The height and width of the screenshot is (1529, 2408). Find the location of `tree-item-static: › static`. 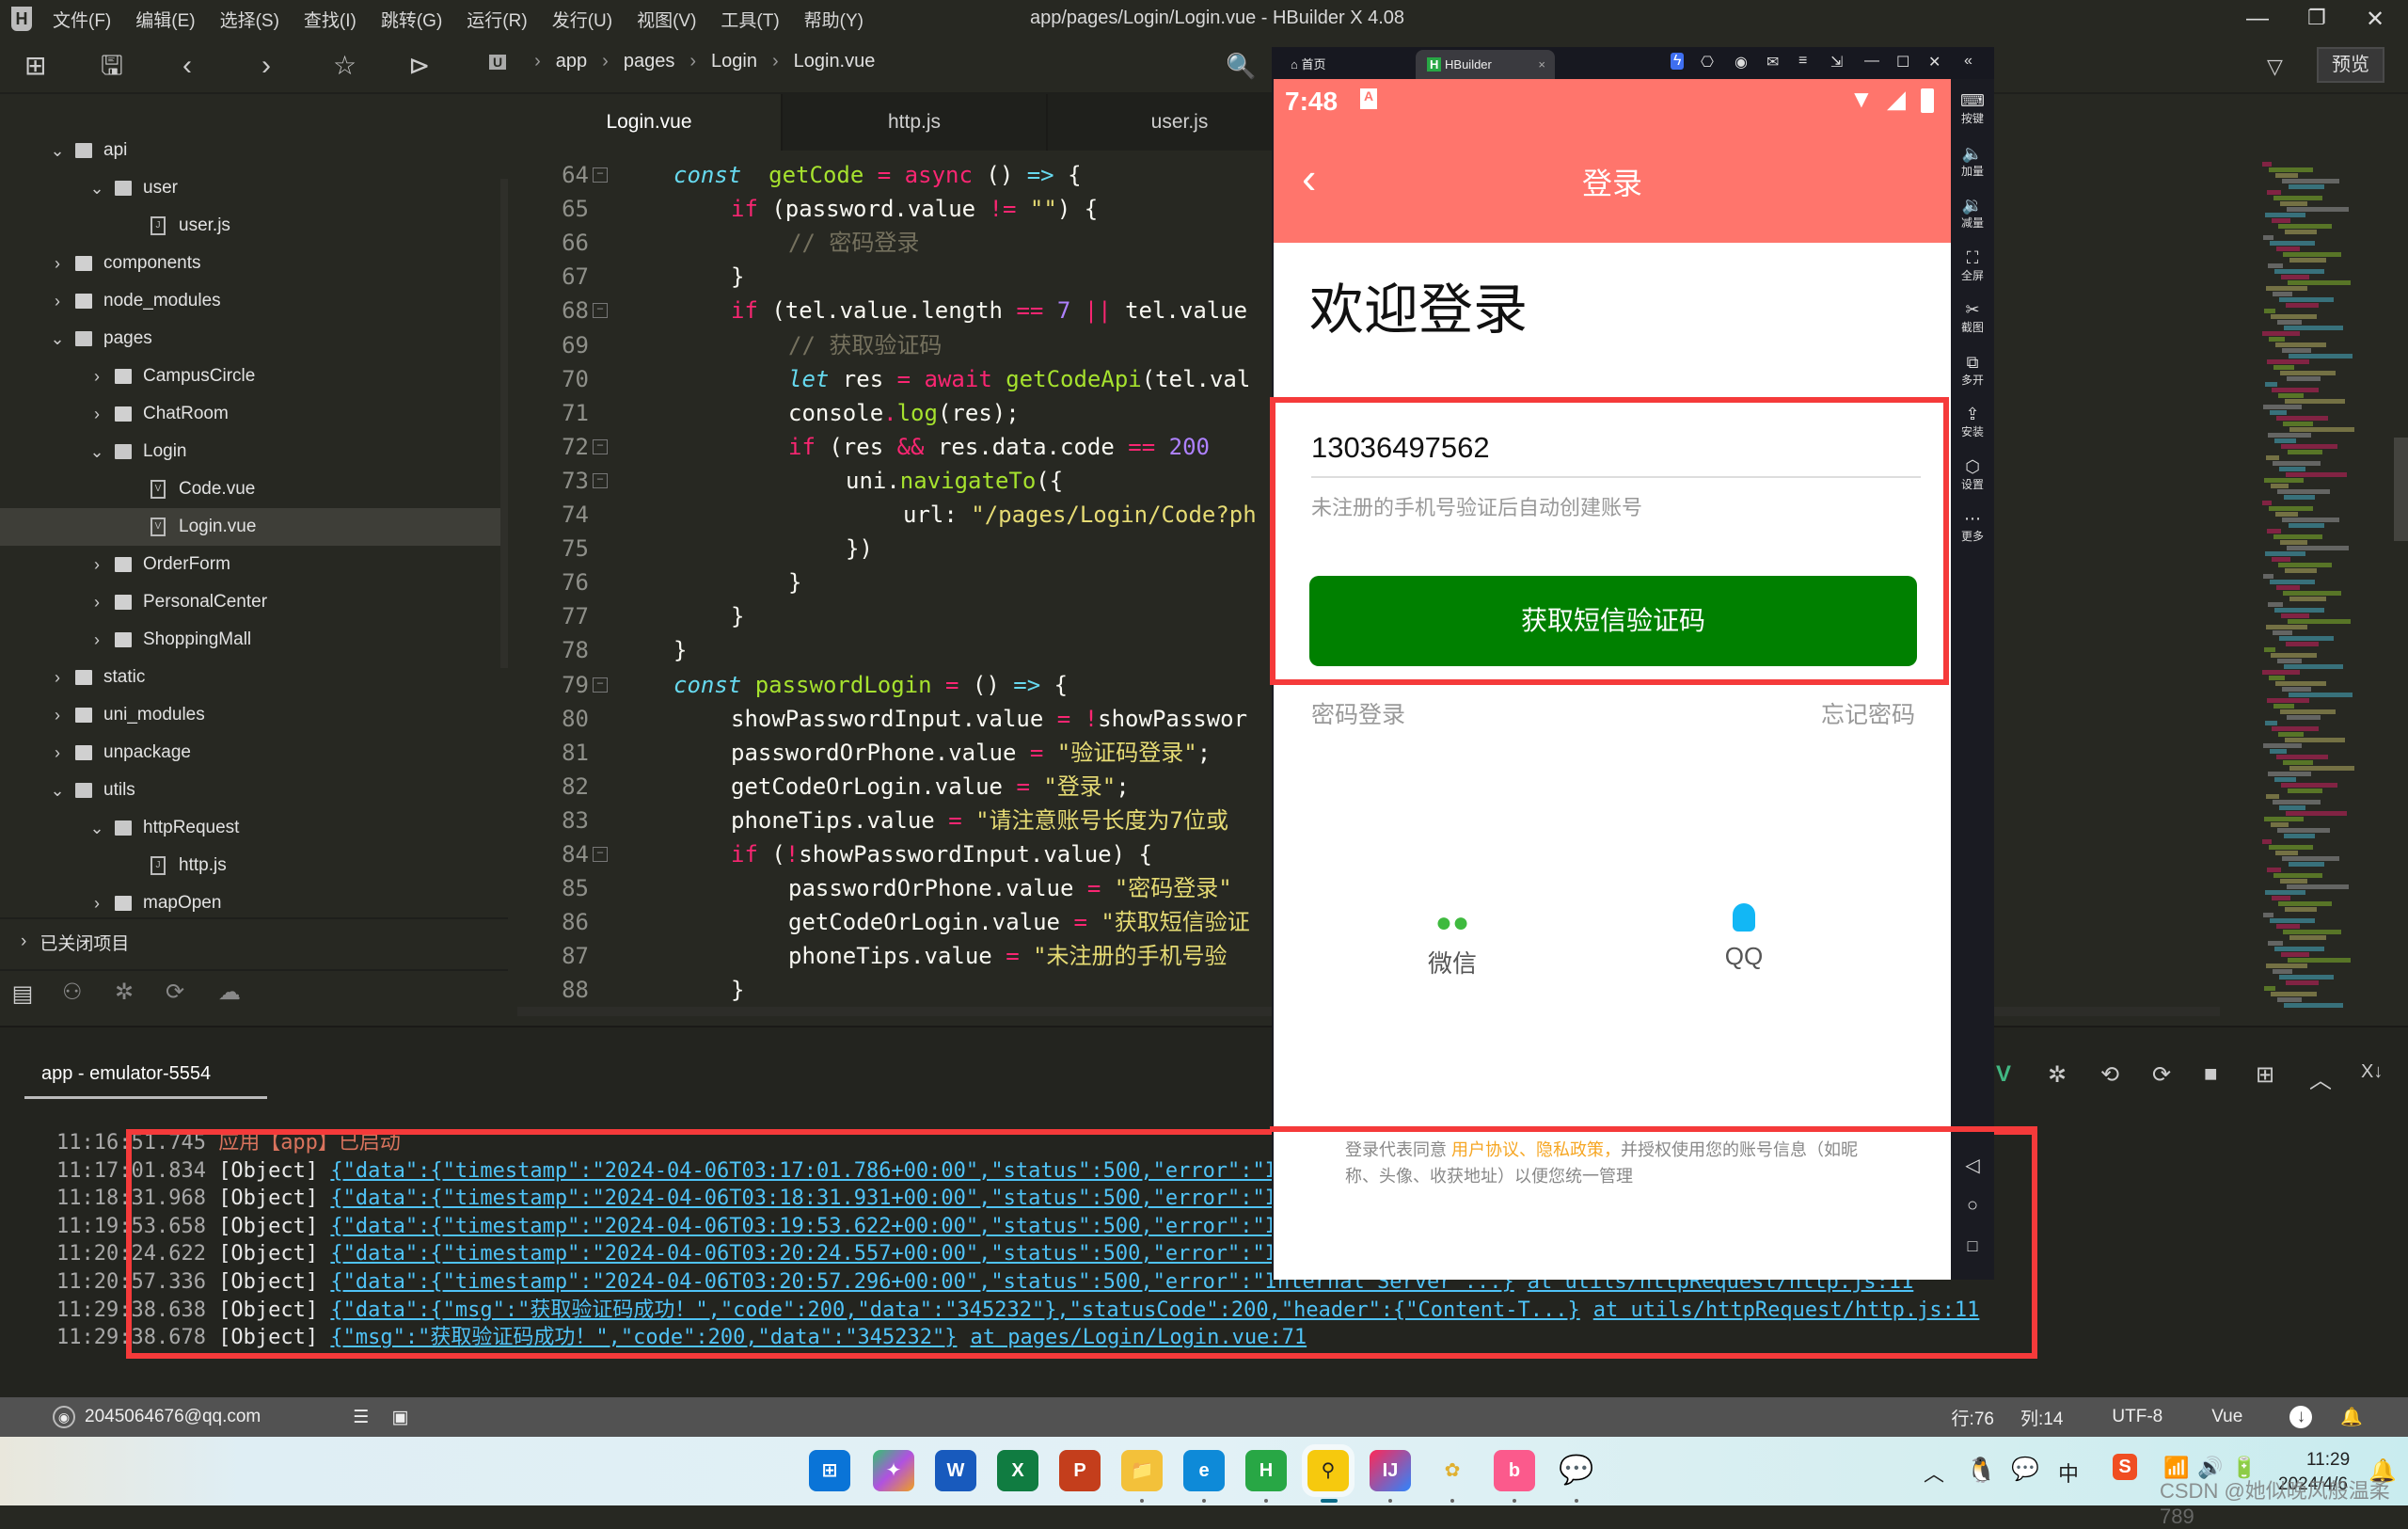

tree-item-static: › static is located at coordinates (252, 677).